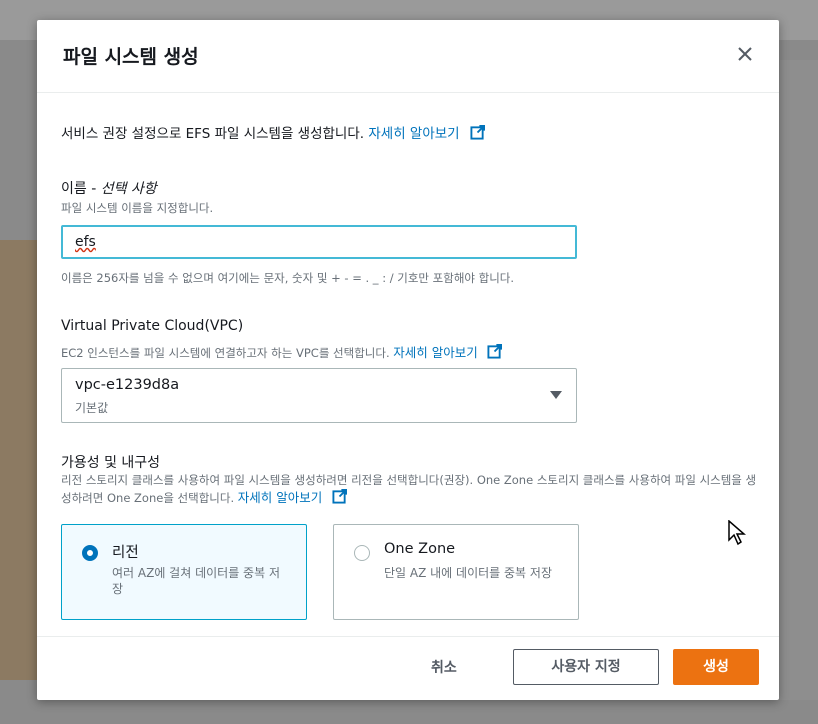  I want to click on name-label-optional: 선택 사항, so click(128, 189).